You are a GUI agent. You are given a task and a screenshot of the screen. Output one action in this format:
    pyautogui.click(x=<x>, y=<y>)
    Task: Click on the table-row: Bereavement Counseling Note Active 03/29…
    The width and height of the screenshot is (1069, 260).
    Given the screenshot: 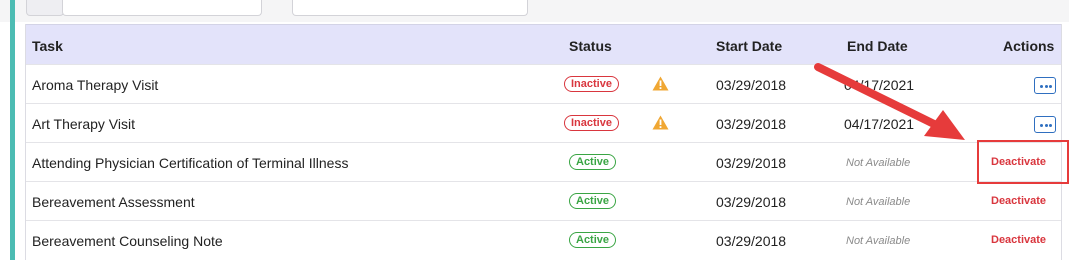 What is the action you would take?
    pyautogui.click(x=543, y=239)
    